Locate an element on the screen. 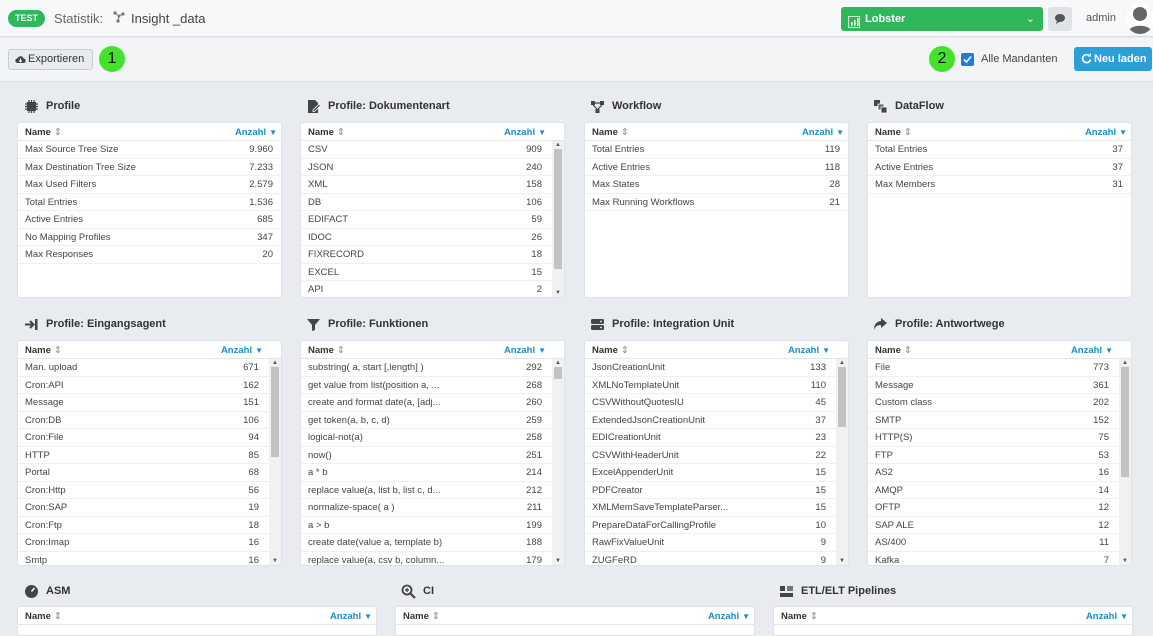 The height and width of the screenshot is (636, 1153). table-row: XML 158 is located at coordinates (432, 185).